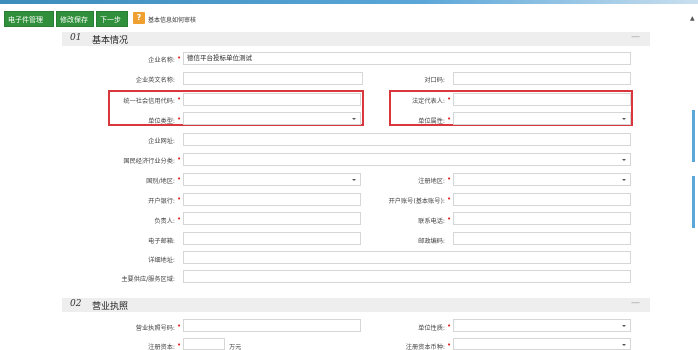  Describe the element at coordinates (542, 218) in the screenshot. I see `phone-field` at that location.